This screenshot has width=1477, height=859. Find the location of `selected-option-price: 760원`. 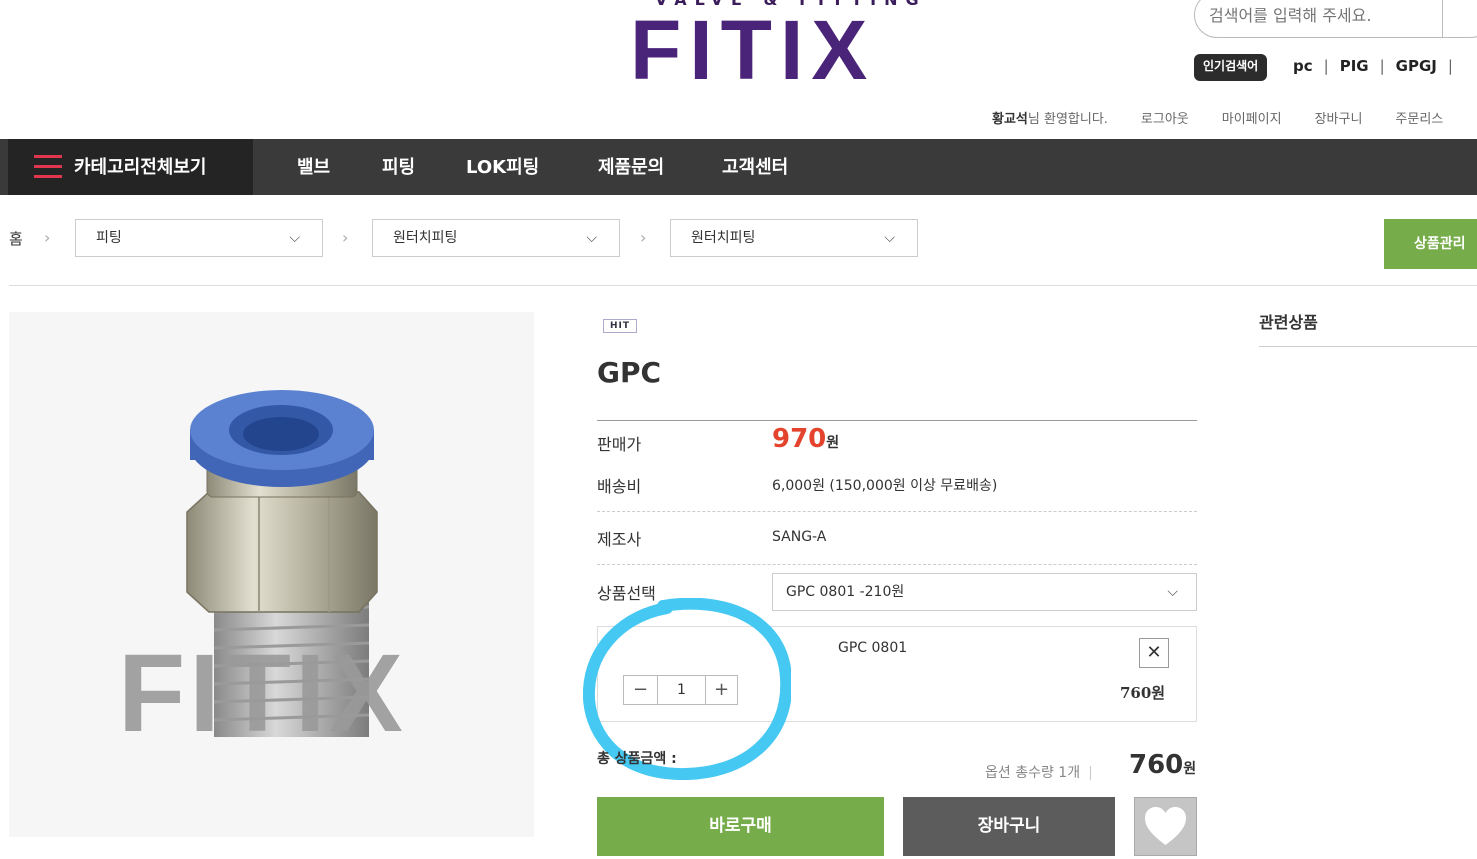

selected-option-price: 760원 is located at coordinates (1143, 693).